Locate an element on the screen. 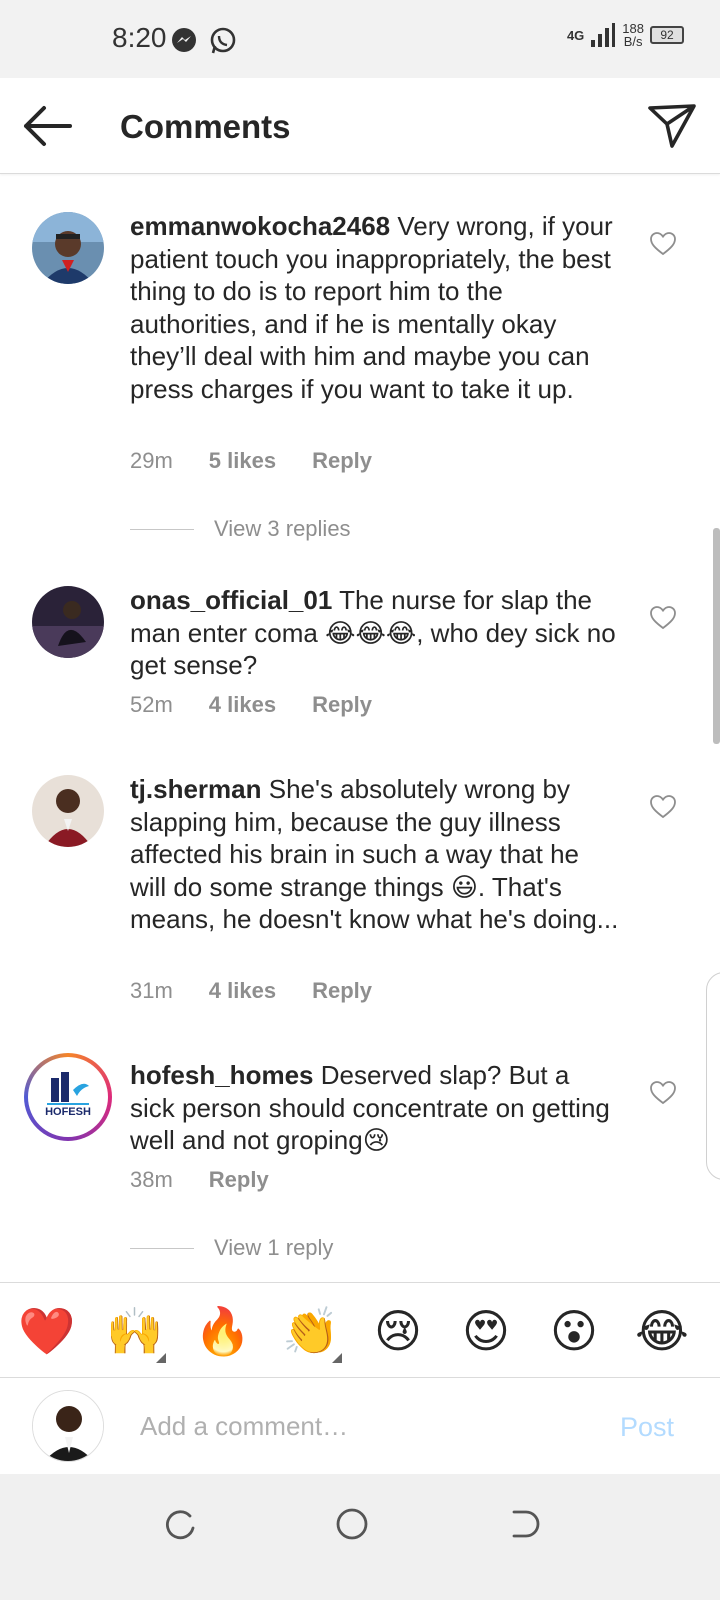 The height and width of the screenshot is (1600, 720). comment-time: 31m is located at coordinates (151, 990).